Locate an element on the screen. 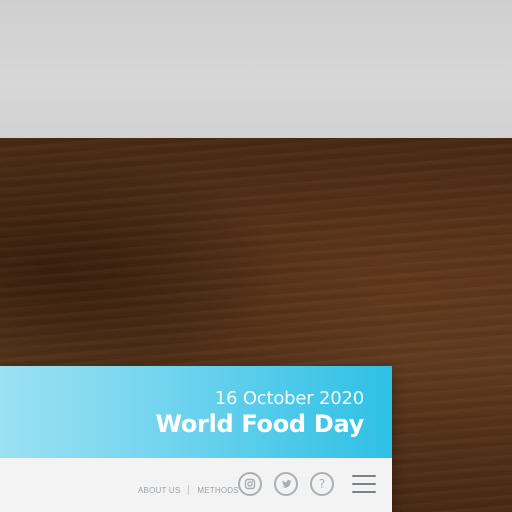 The height and width of the screenshot is (512, 512). help-icon: ? is located at coordinates (322, 484).